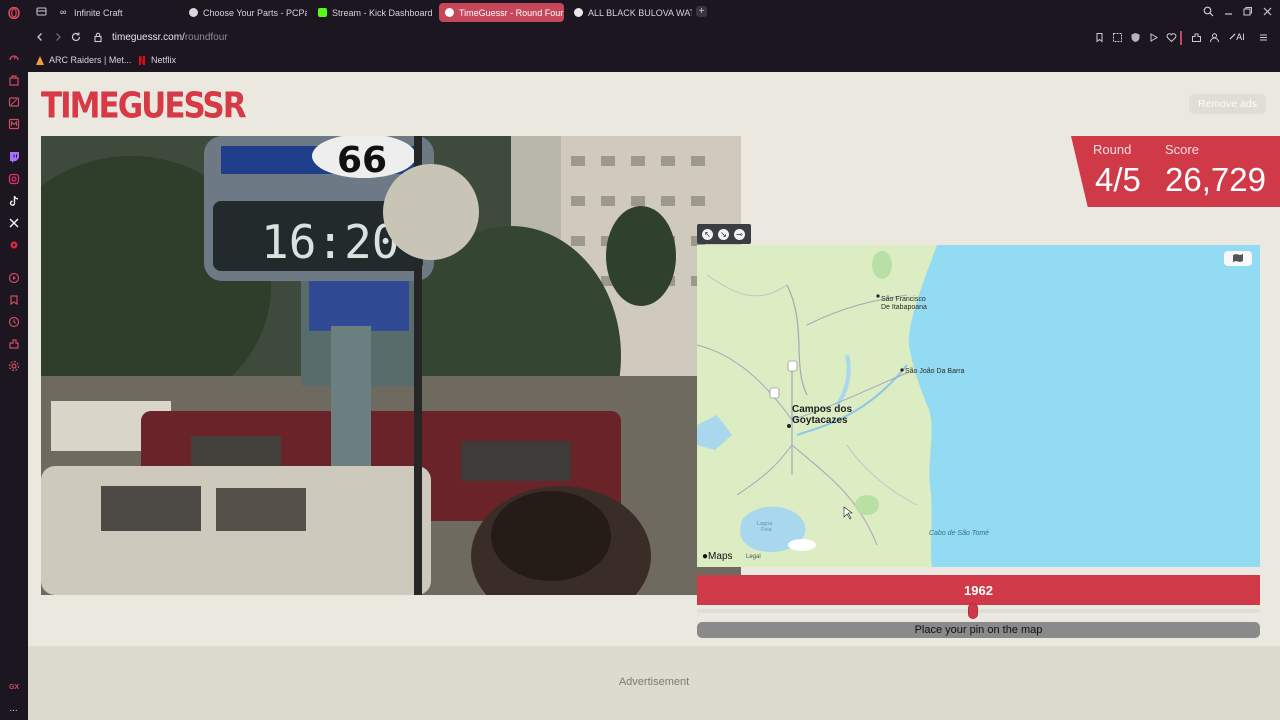 The image size is (1280, 720). I want to click on aria-ai-button: AI, so click(1237, 37).